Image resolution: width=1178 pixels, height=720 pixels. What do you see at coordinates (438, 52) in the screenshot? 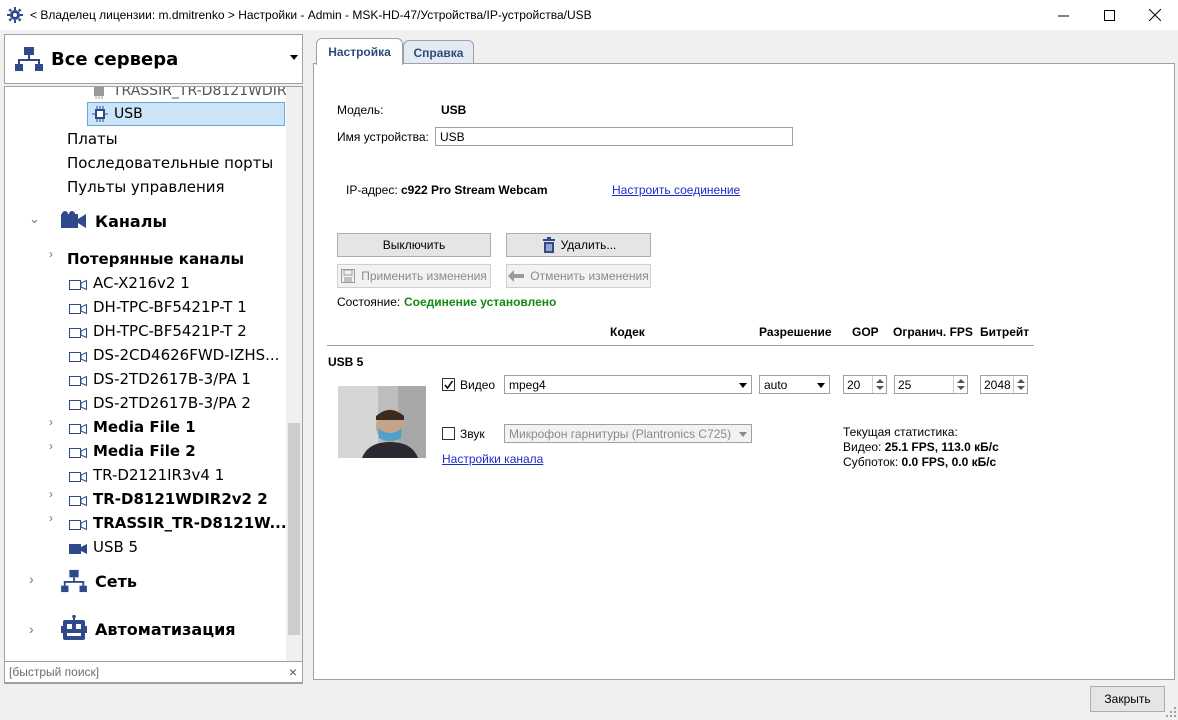
I see `tab-help: Справка` at bounding box center [438, 52].